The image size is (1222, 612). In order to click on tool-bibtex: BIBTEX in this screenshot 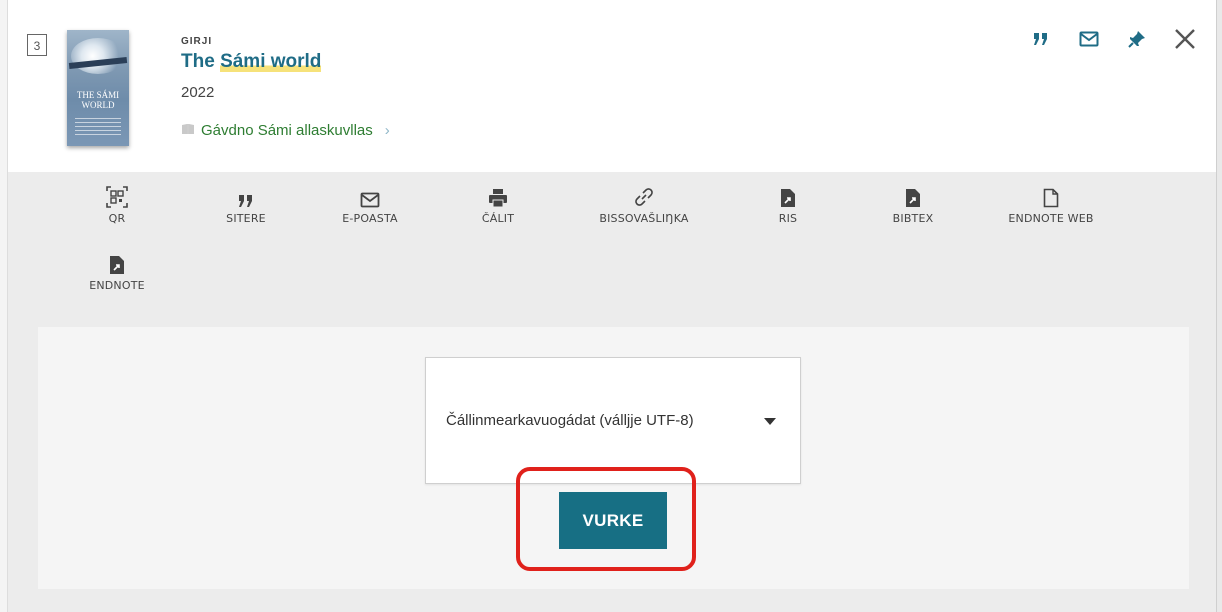, I will do `click(913, 203)`.